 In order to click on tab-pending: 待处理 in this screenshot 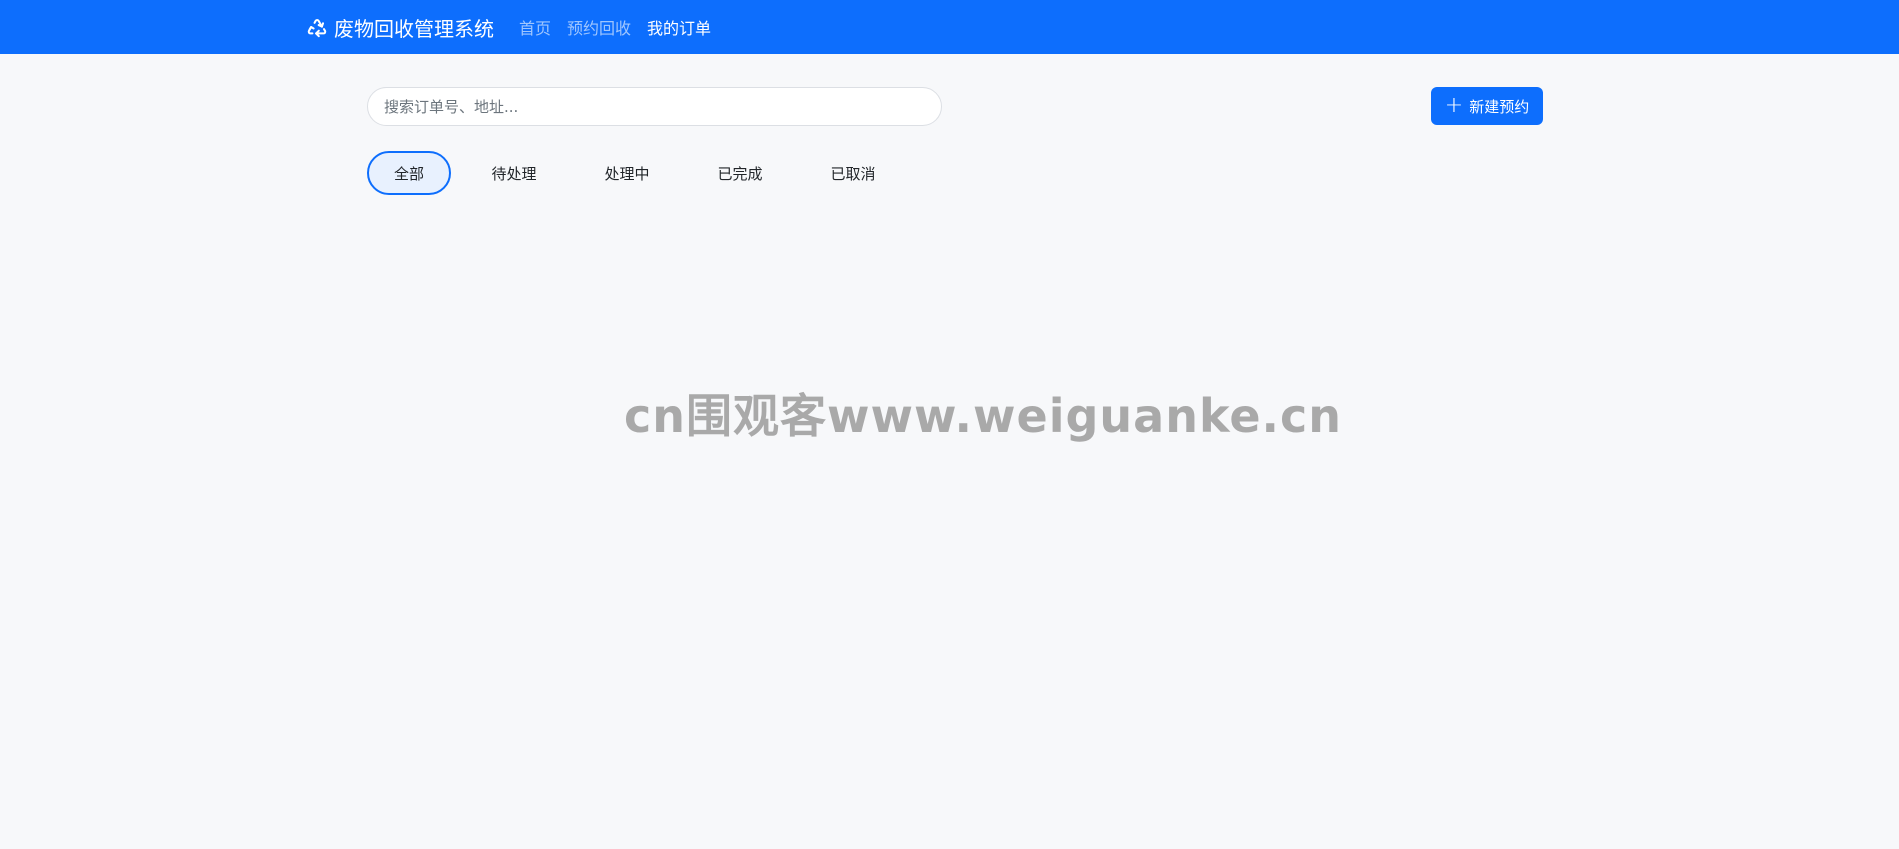, I will do `click(514, 173)`.